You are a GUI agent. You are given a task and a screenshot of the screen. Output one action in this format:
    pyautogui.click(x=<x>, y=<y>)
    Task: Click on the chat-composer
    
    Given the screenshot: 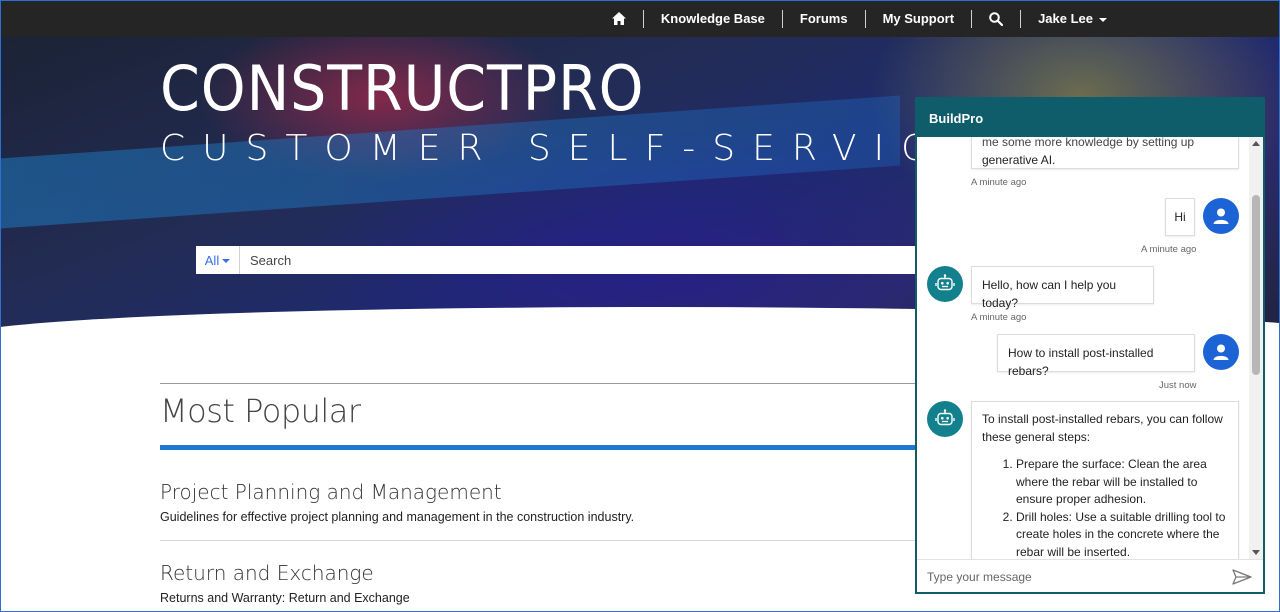 What is the action you would take?
    pyautogui.click(x=1090, y=576)
    